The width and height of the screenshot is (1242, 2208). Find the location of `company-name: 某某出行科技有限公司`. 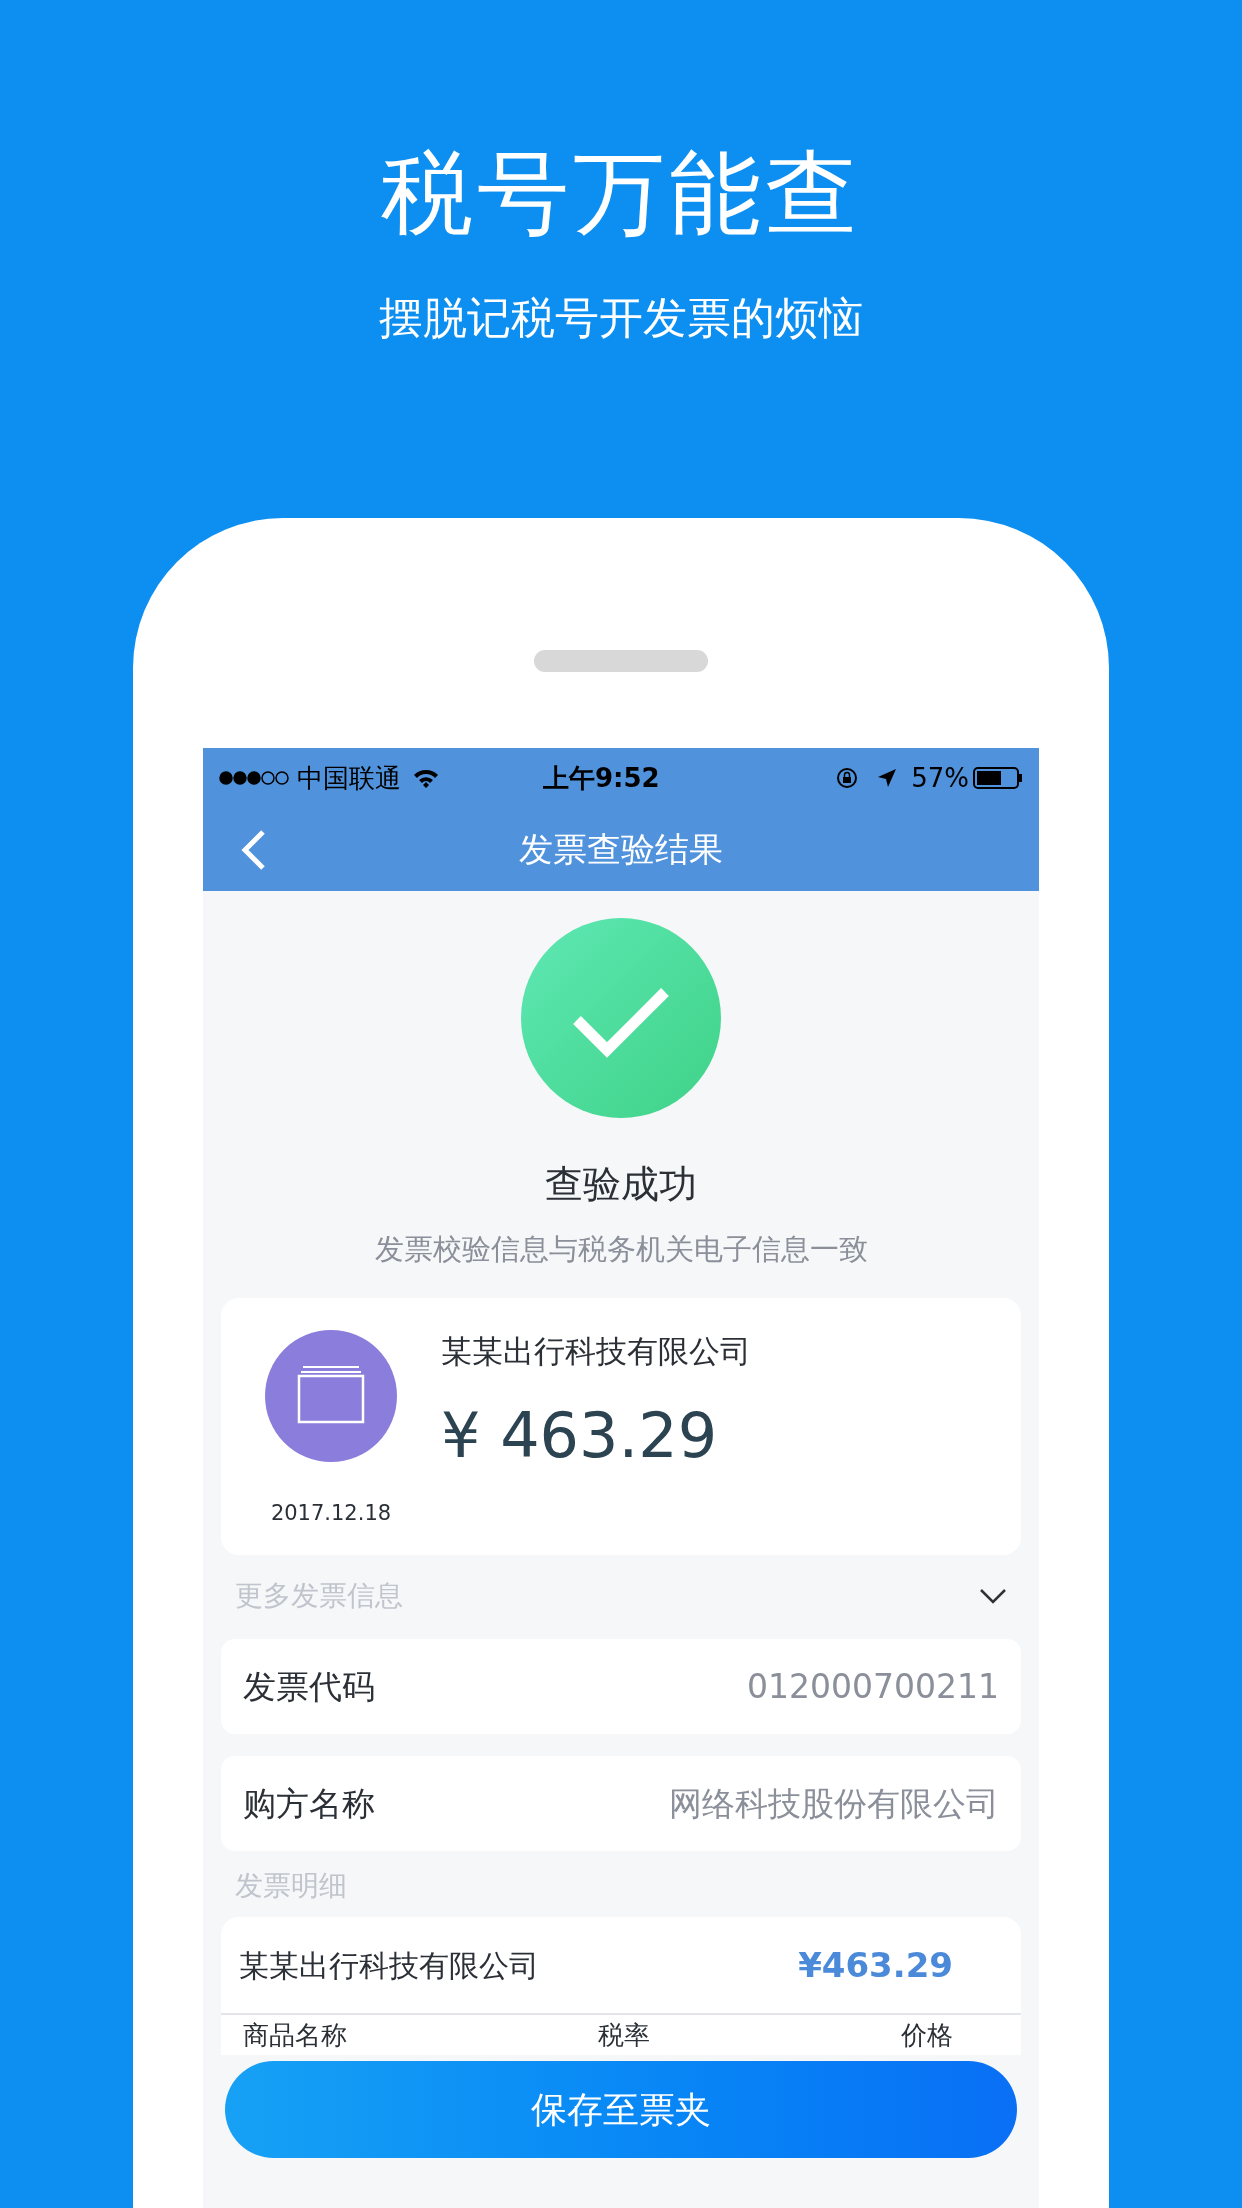

company-name: 某某出行科技有限公司 is located at coordinates (596, 1351).